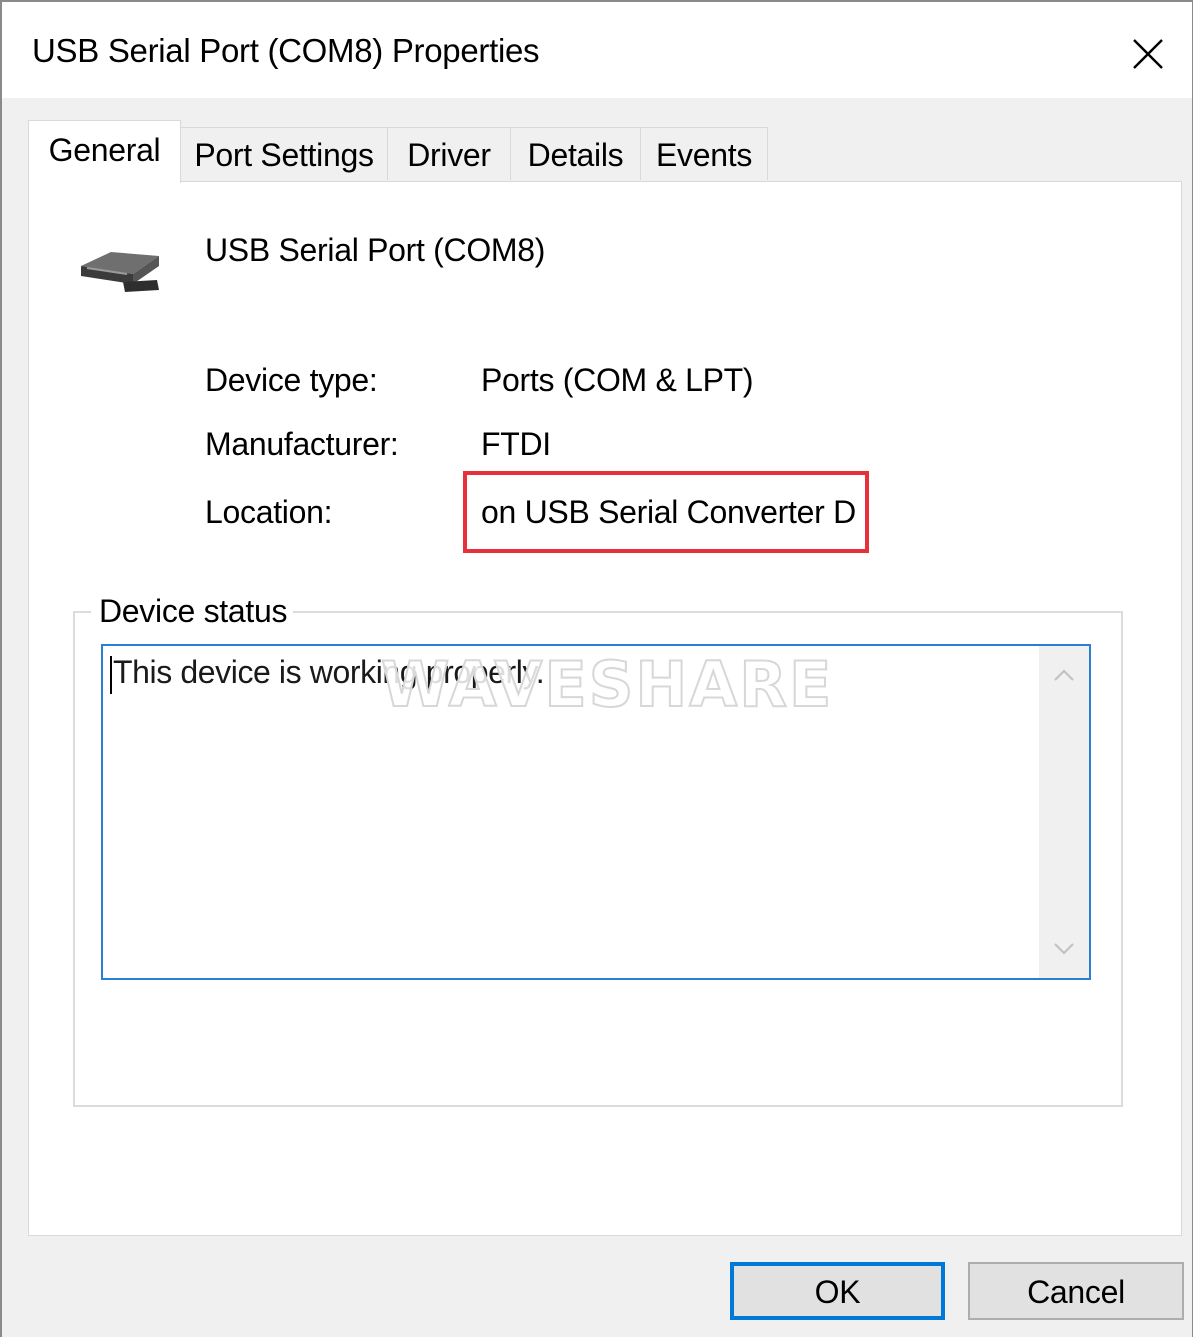 This screenshot has width=1195, height=1339. Describe the element at coordinates (516, 444) in the screenshot. I see `manufacturer-value: FTDI` at that location.